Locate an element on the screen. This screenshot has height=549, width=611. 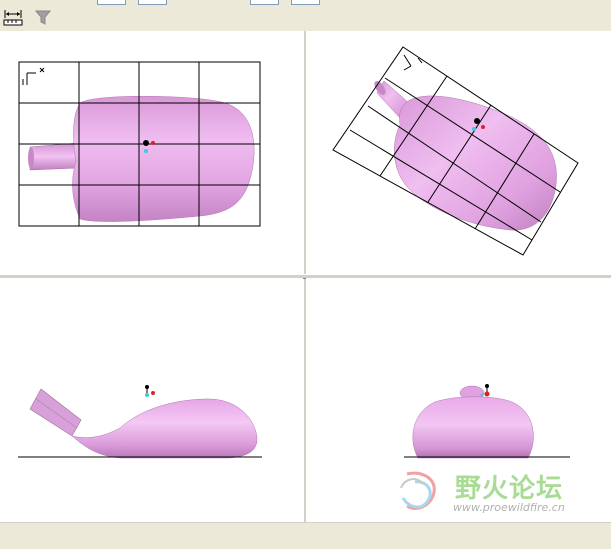
watermark-logo-icon is located at coordinates (418, 490).